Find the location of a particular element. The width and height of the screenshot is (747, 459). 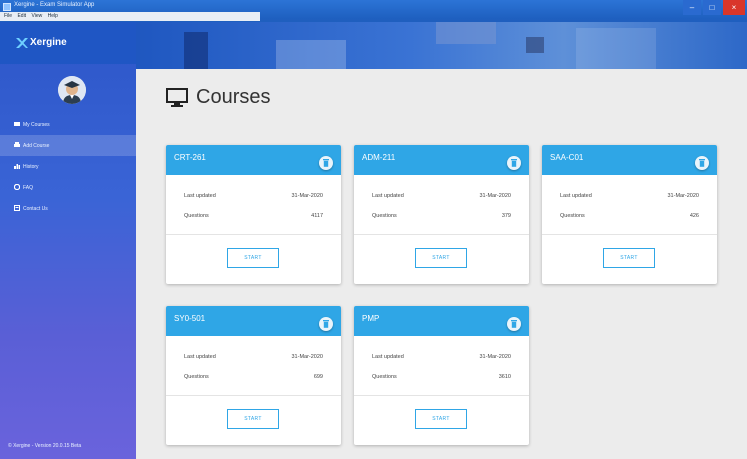

maximize-button: □ is located at coordinates (712, 7).